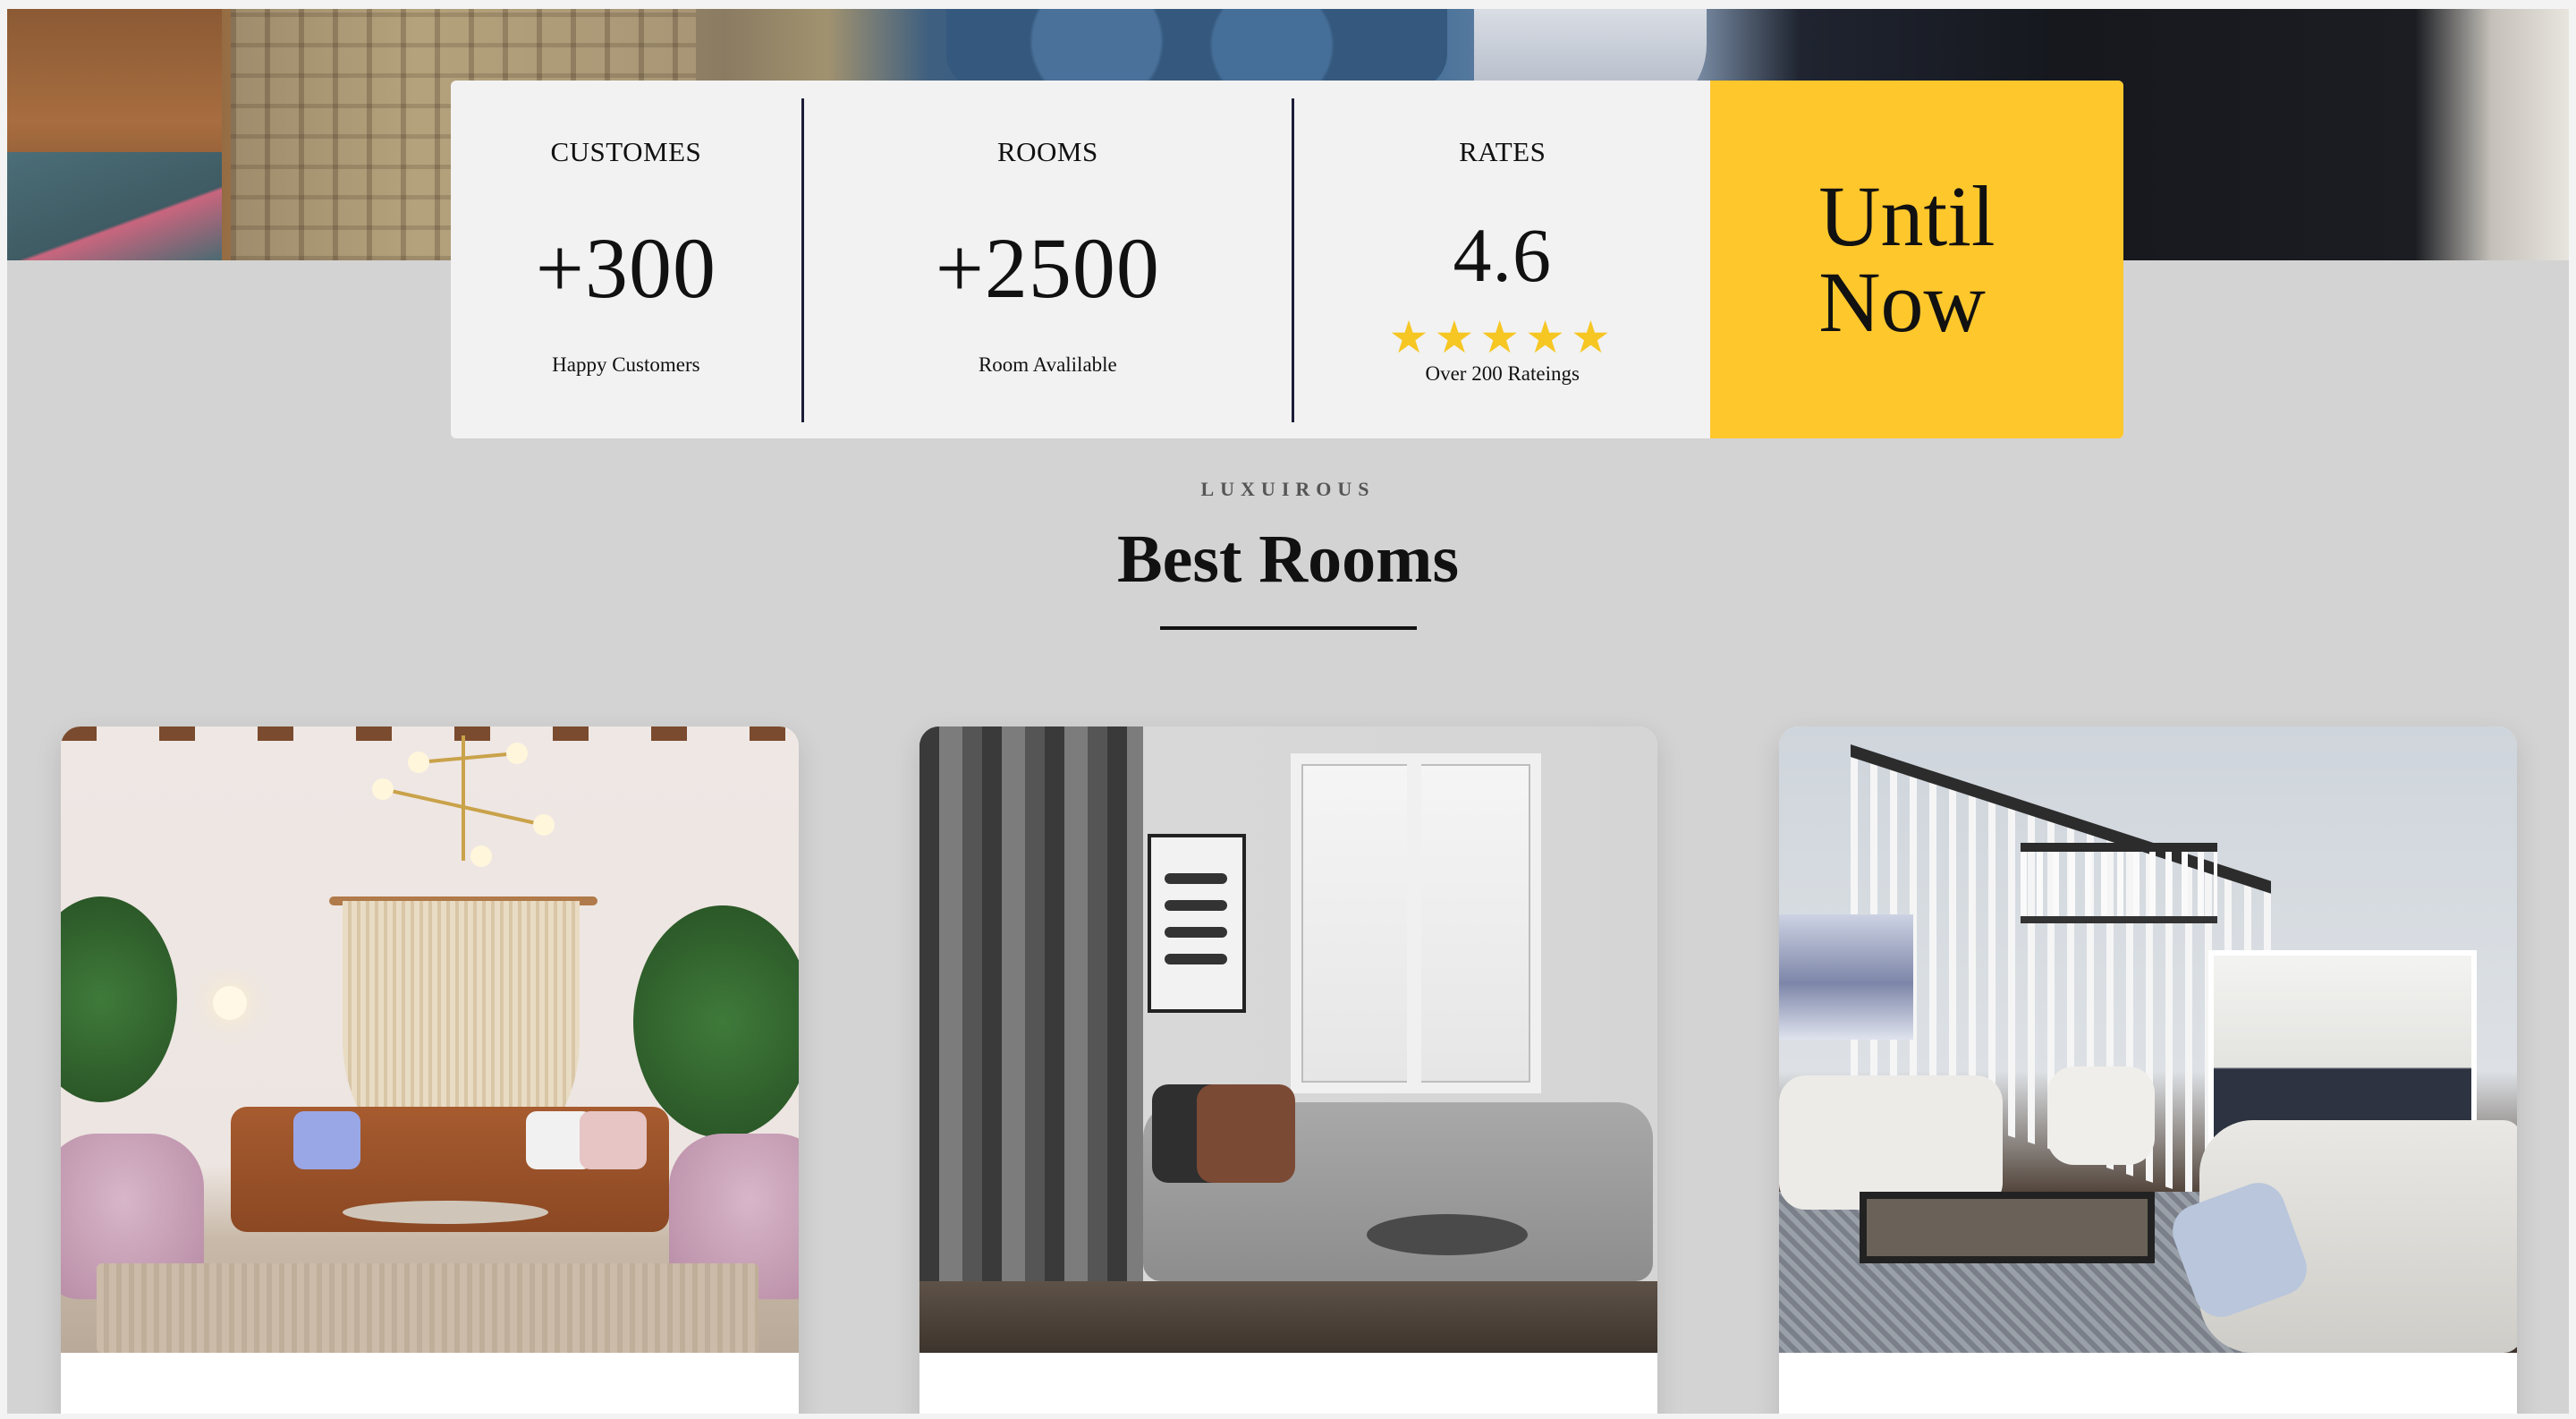 The width and height of the screenshot is (2576, 1419). I want to click on room-photo-open-plan, so click(2148, 1039).